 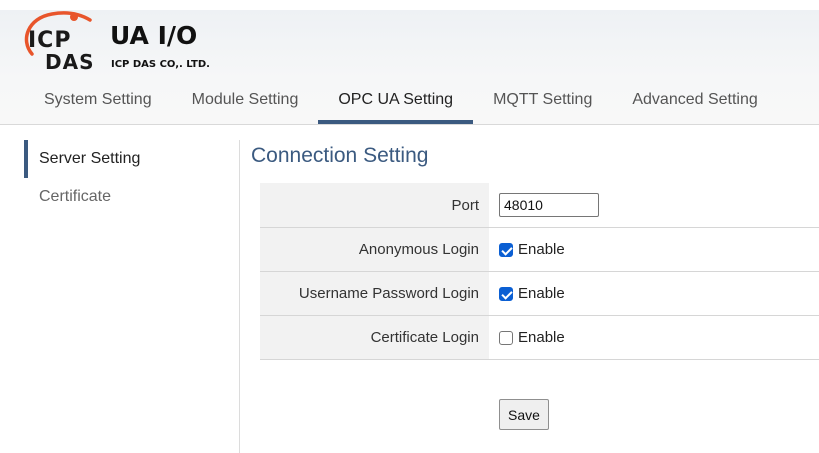 I want to click on tab-advanced-setting: Advanced Setting, so click(x=694, y=105).